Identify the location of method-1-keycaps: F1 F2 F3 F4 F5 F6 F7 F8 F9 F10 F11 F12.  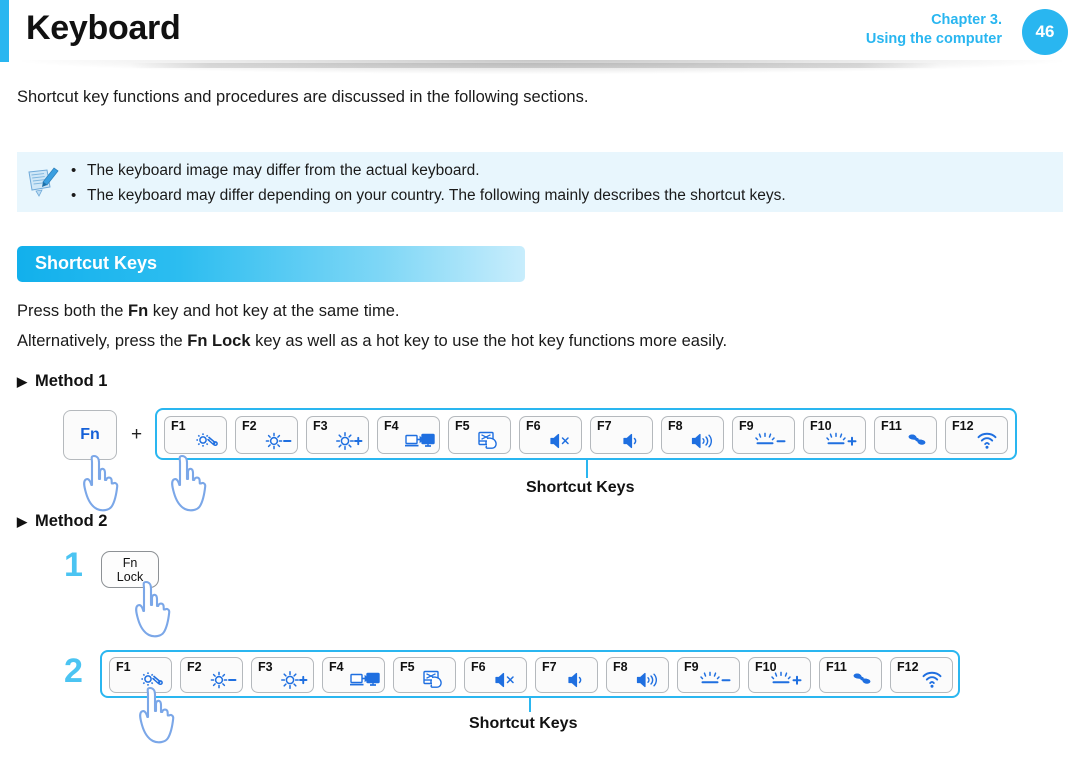
(590, 435).